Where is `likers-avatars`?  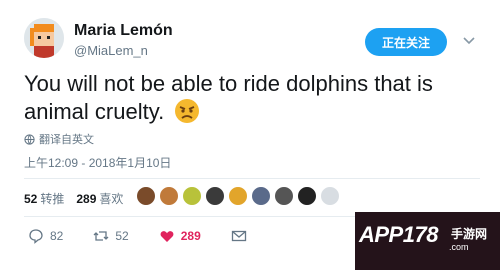 likers-avatars is located at coordinates (238, 196).